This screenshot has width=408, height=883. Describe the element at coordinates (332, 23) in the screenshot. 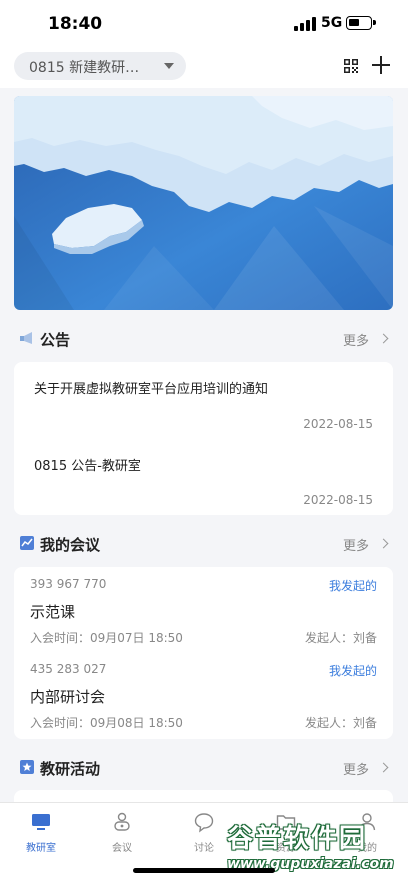

I see `network-type: 5G` at that location.